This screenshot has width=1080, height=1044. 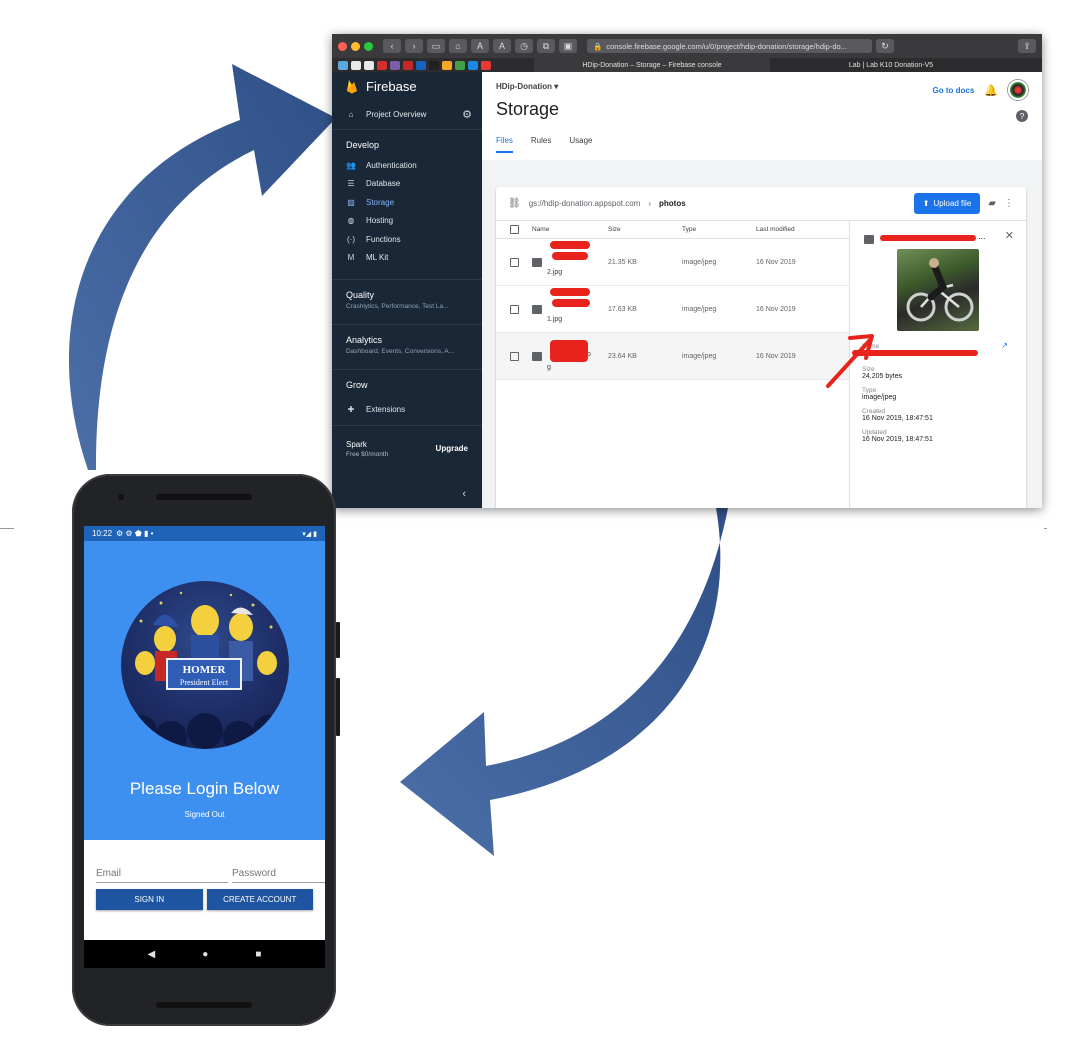 What do you see at coordinates (407, 386) in the screenshot?
I see `section-grow-title: Grow` at bounding box center [407, 386].